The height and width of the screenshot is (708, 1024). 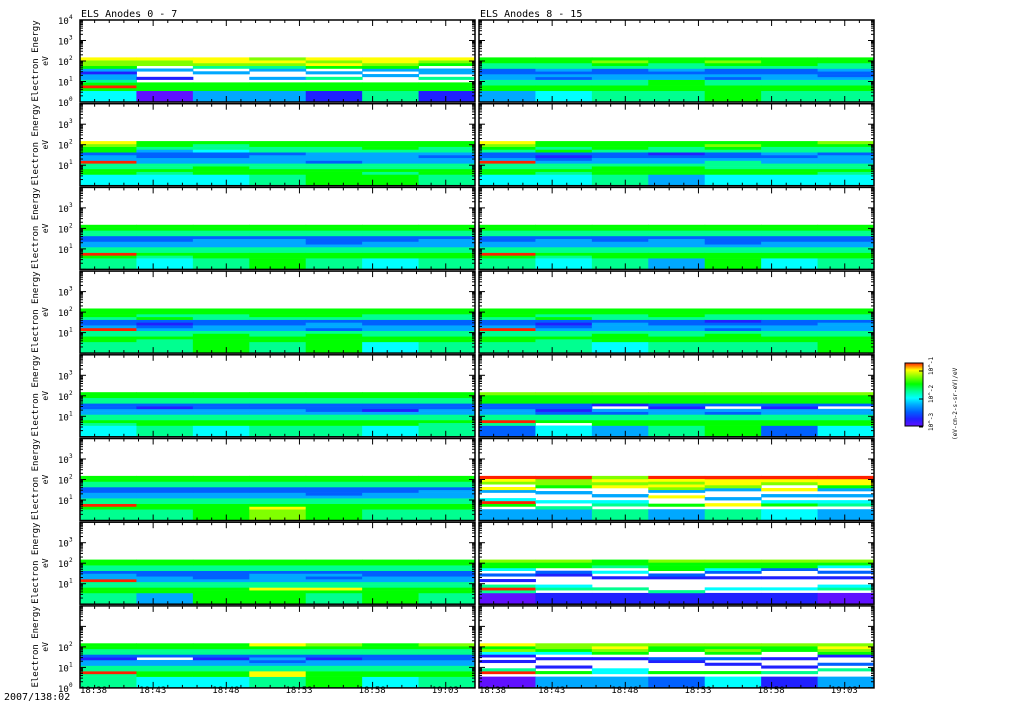 What do you see at coordinates (71, 309) in the screenshot?
I see `y-tick-exponent: 2` at bounding box center [71, 309].